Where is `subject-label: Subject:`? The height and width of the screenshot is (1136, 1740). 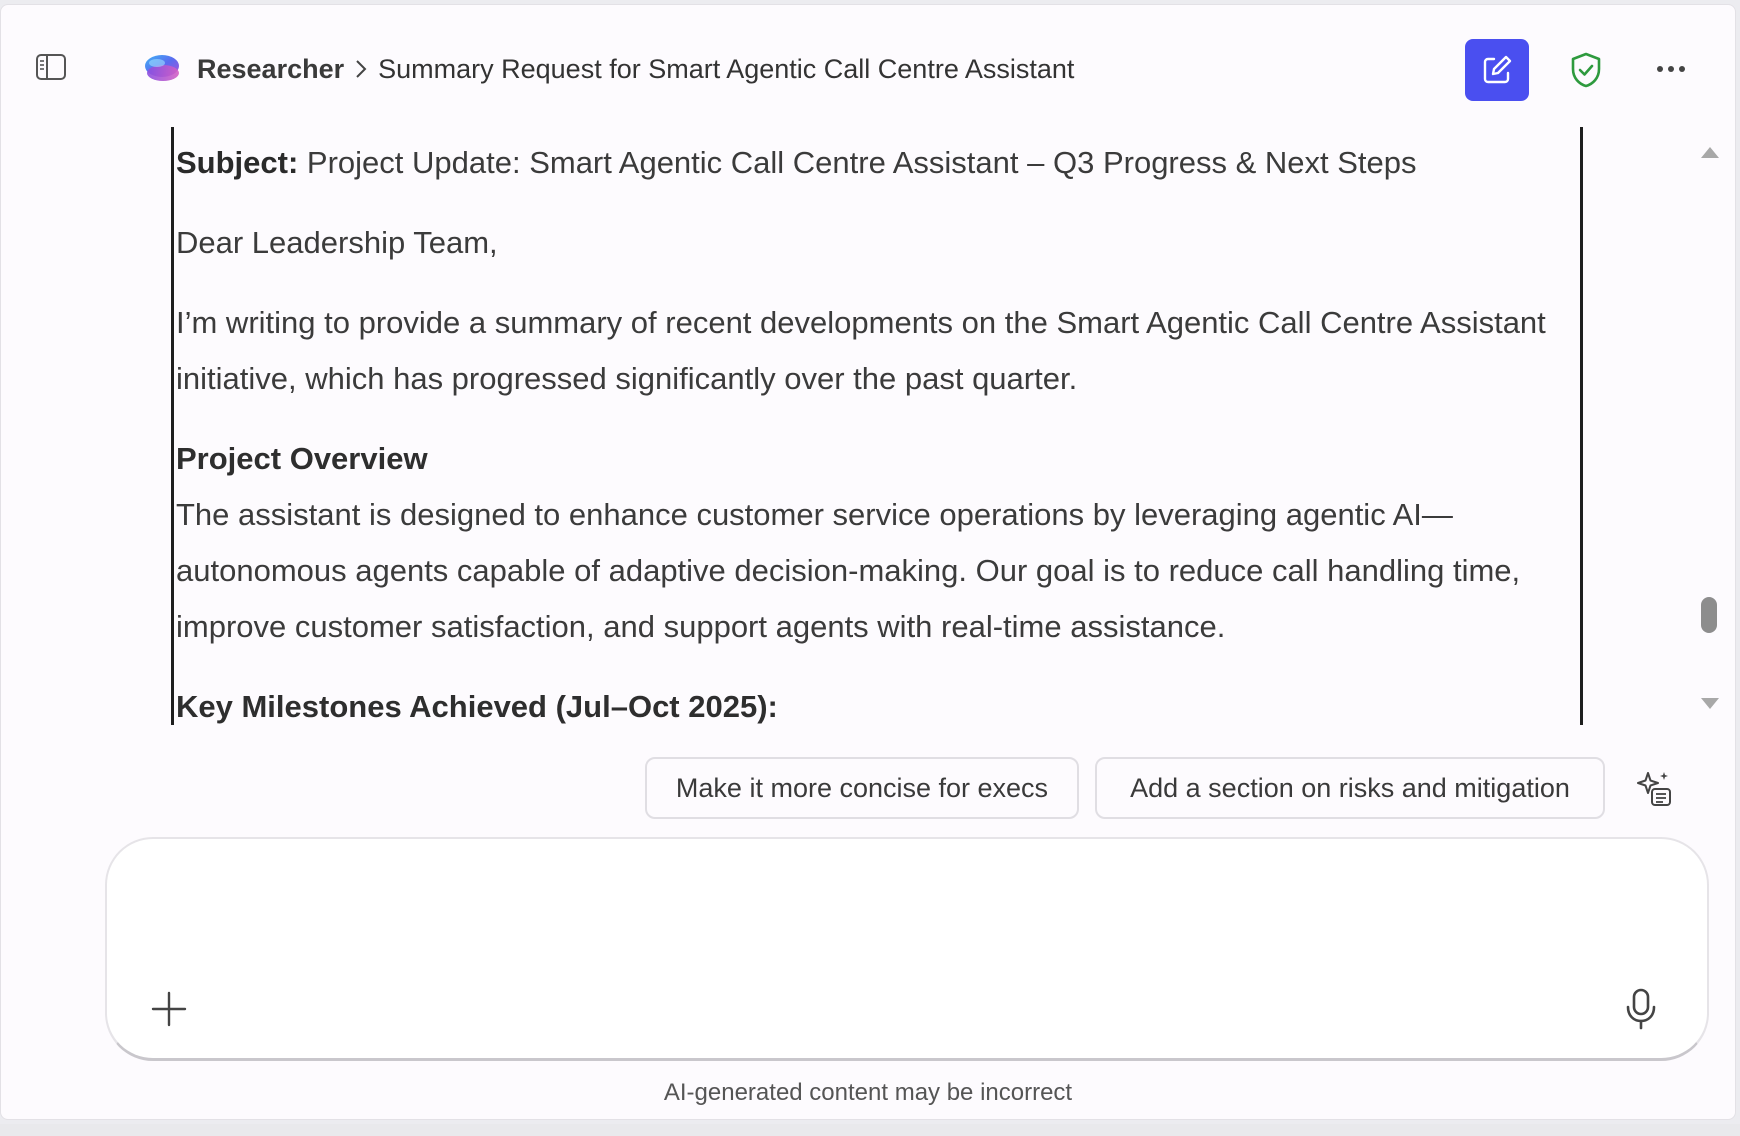
subject-label: Subject: is located at coordinates (237, 162).